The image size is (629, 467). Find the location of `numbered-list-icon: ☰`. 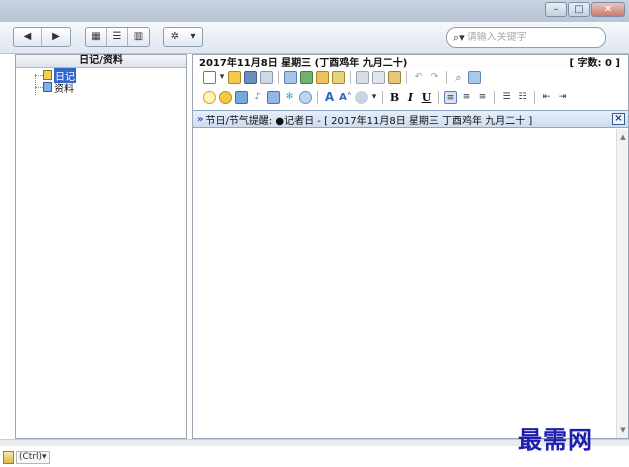

numbered-list-icon: ☰ is located at coordinates (506, 97).